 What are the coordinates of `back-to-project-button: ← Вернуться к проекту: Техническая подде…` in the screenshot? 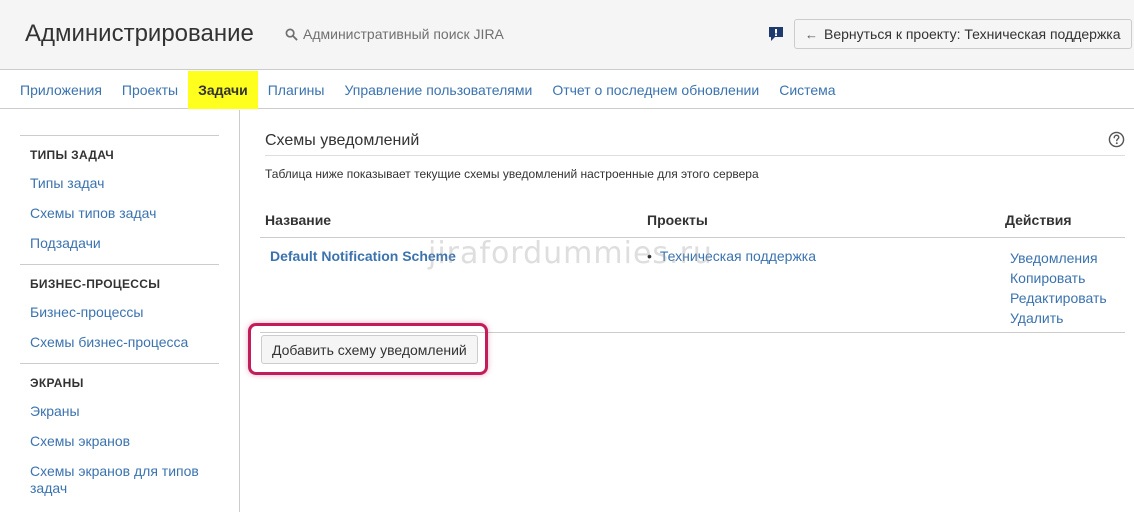 It's located at (963, 34).